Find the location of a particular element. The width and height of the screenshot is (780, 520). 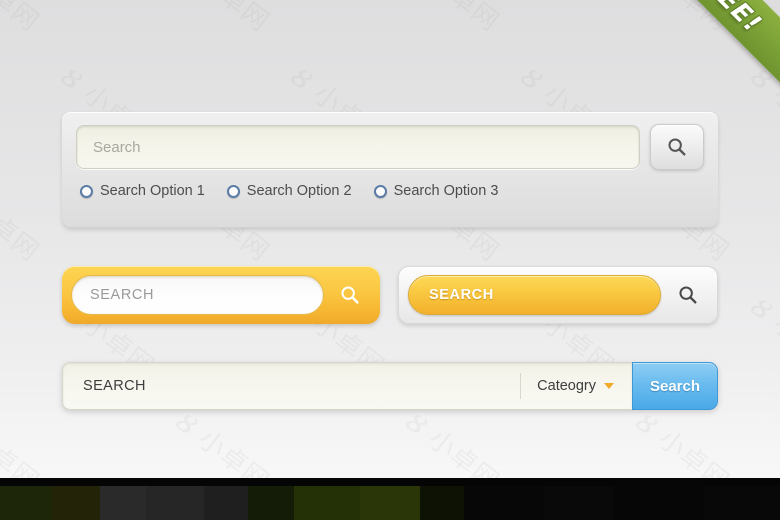

basic-search-row: Search is located at coordinates (390, 147).